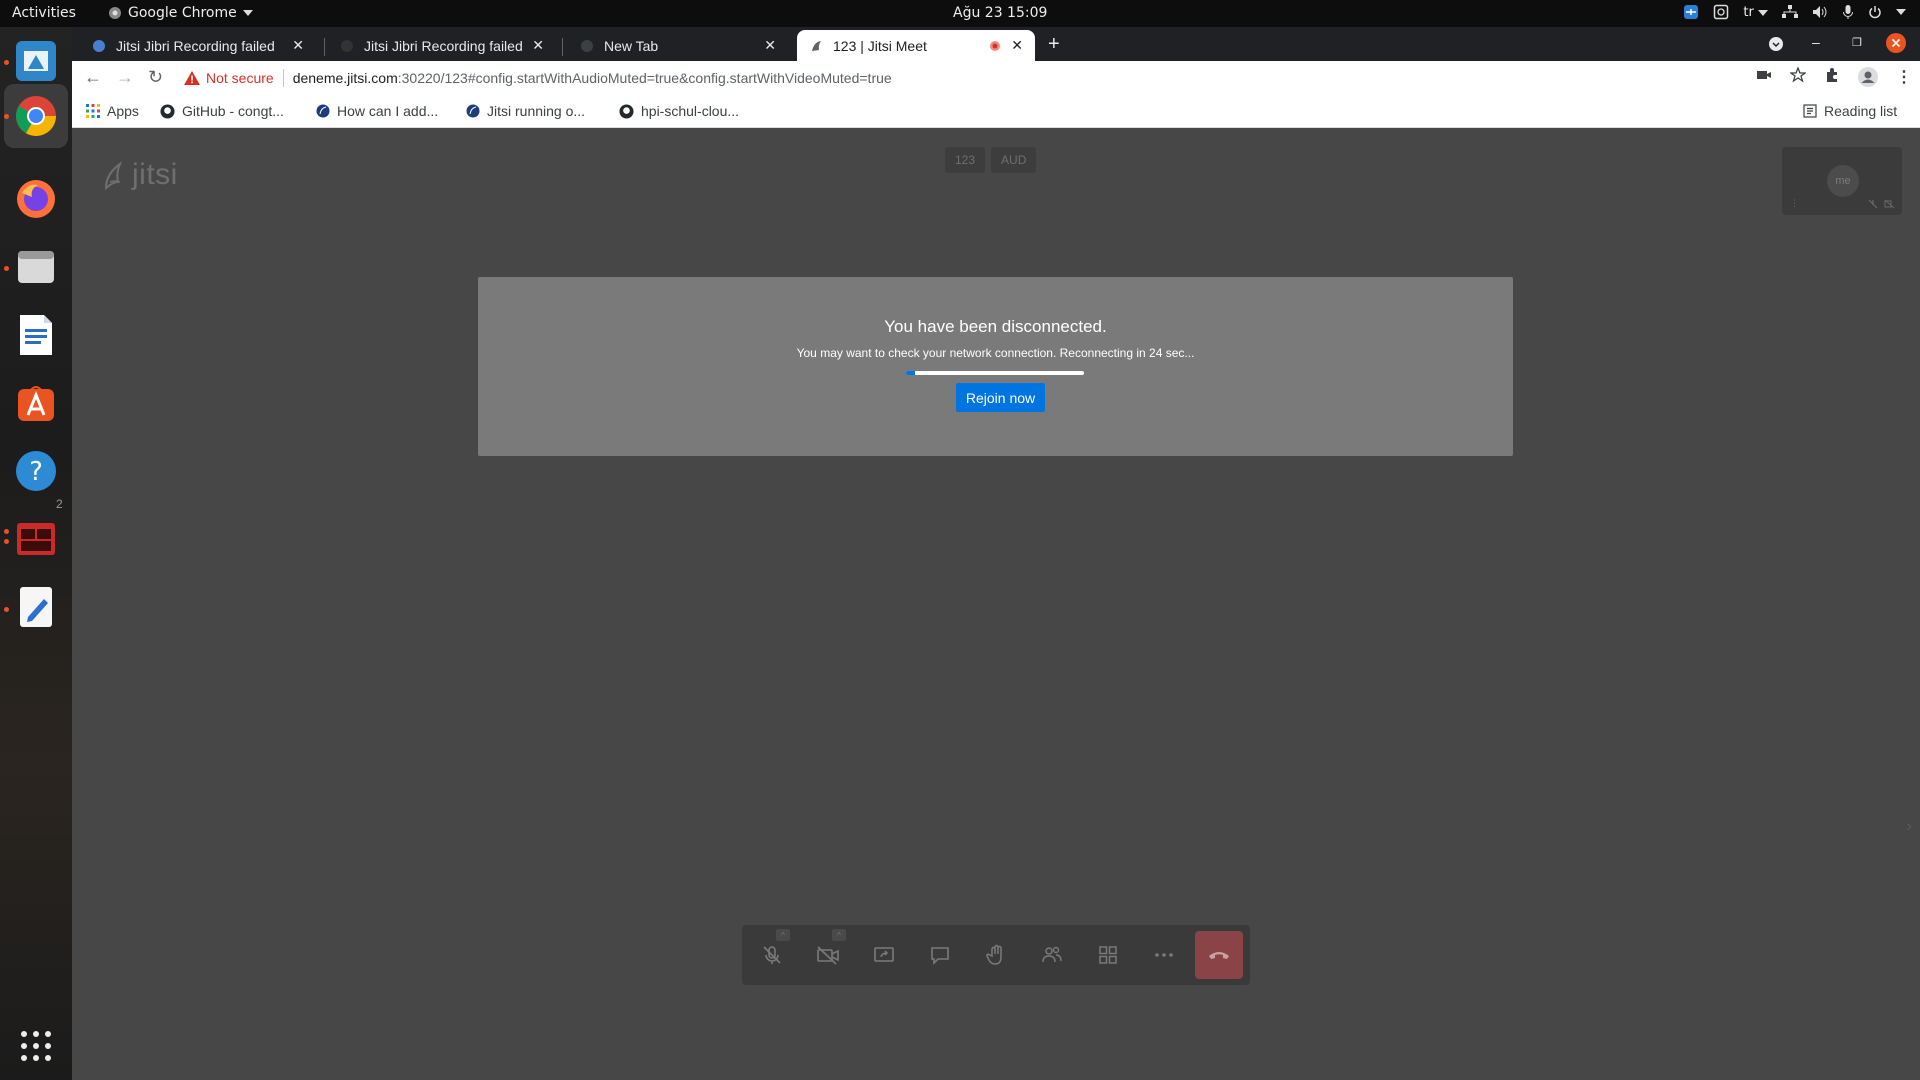  I want to click on bookmark-apps: Apps, so click(112, 111).